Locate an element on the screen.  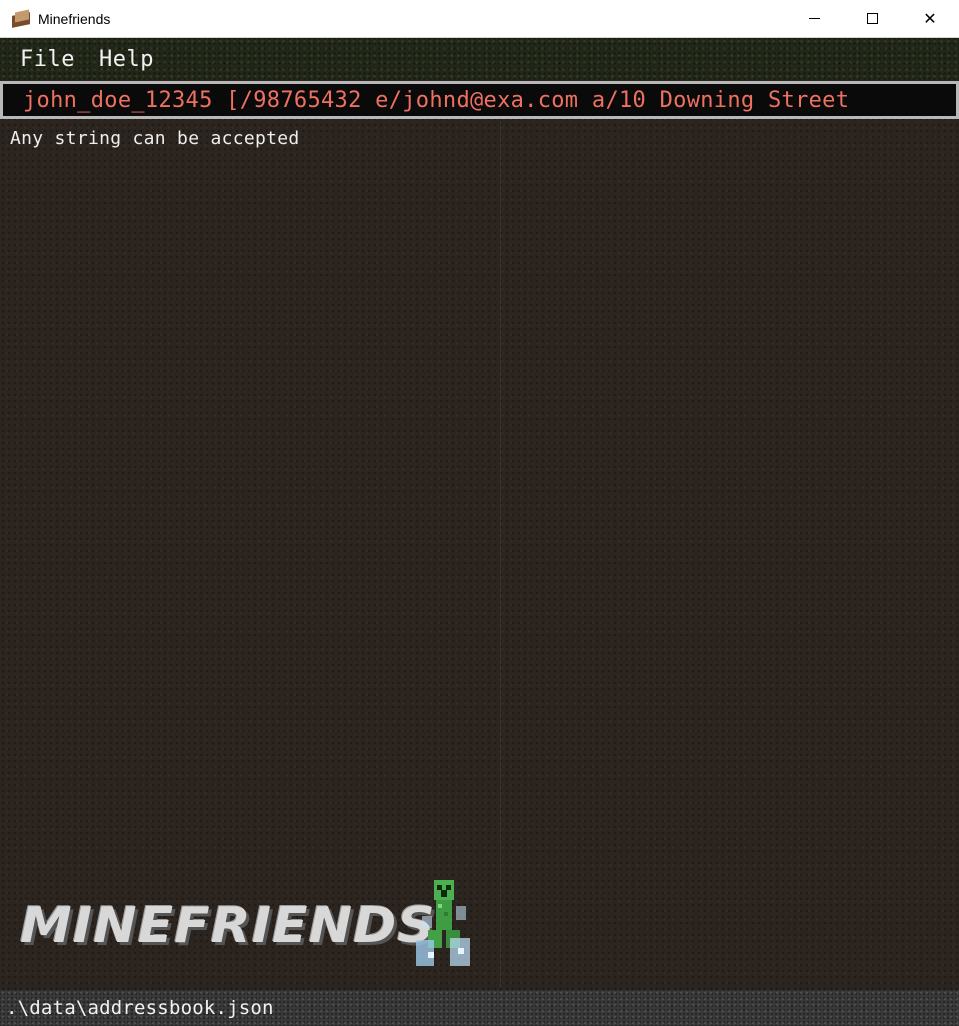
minimize-button is located at coordinates (814, 19).